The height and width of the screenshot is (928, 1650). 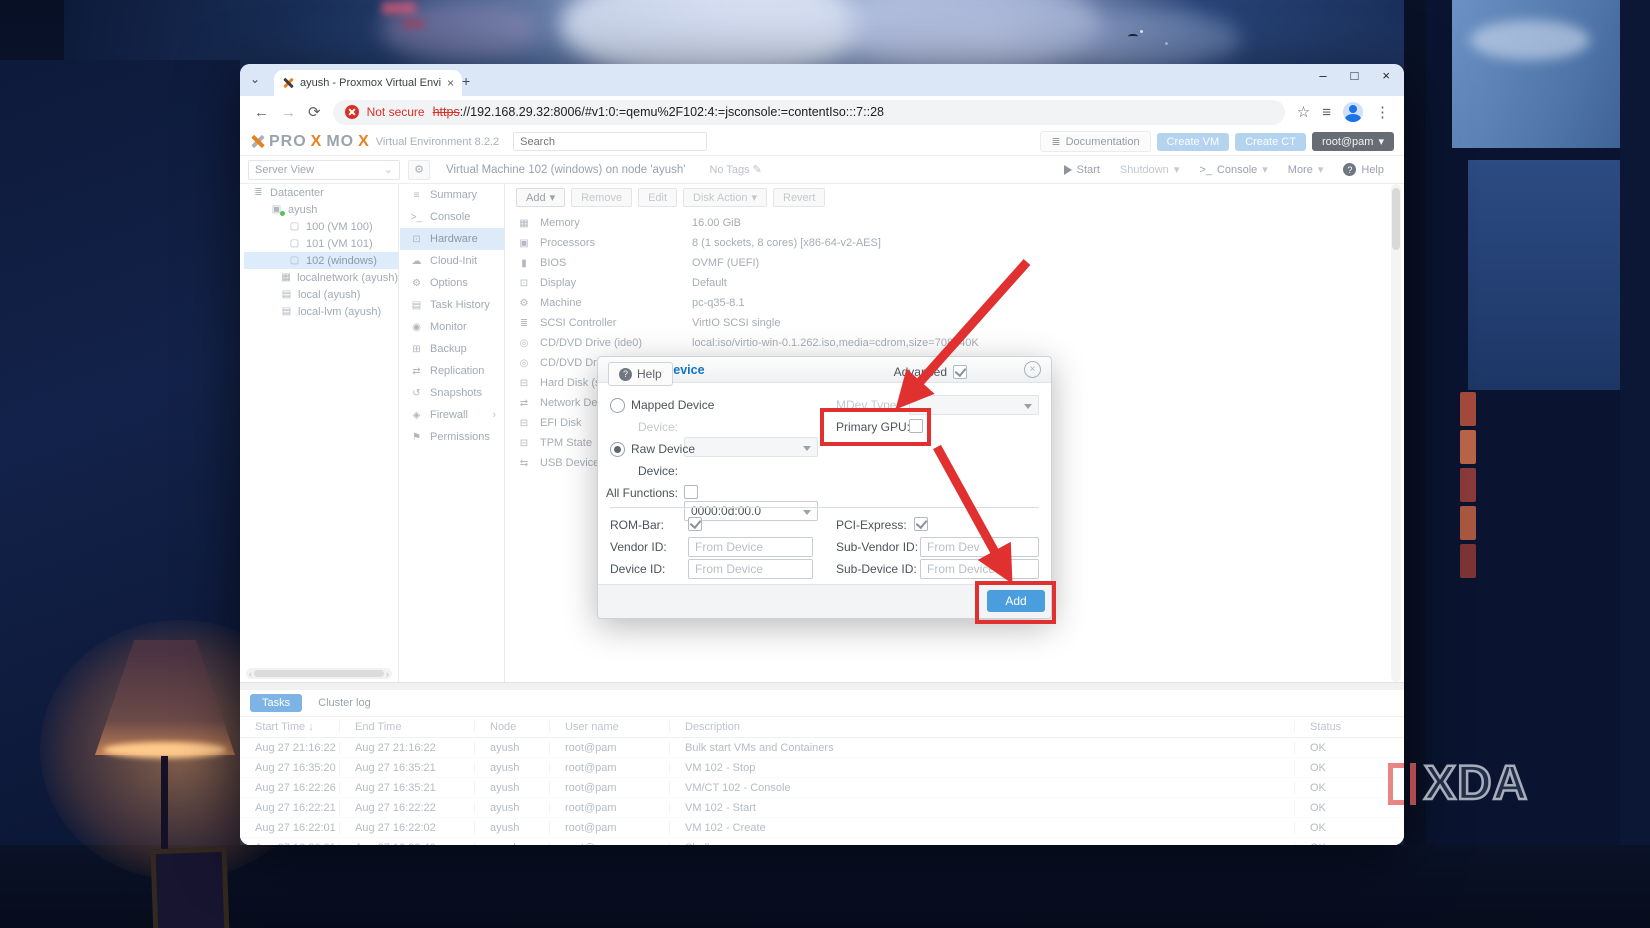 What do you see at coordinates (652, 449) in the screenshot?
I see `raw-device-radio: Raw Device` at bounding box center [652, 449].